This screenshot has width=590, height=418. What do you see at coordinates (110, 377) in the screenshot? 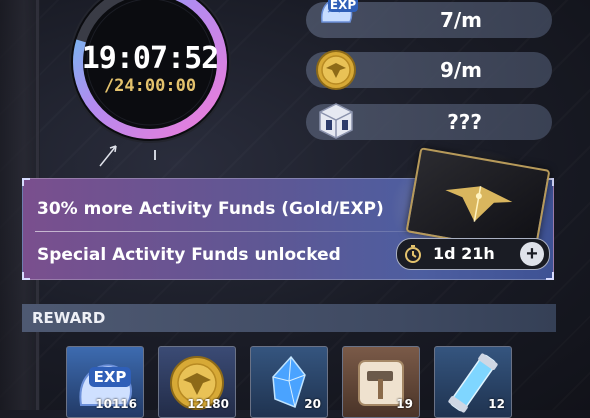
I see `exp-tile-label: EXP` at bounding box center [110, 377].